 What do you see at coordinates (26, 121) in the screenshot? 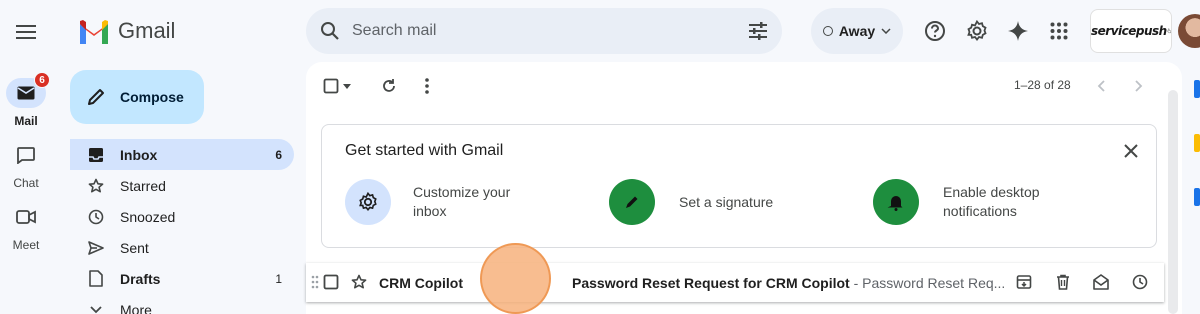
I see `rail-mail-label: Mail` at bounding box center [26, 121].